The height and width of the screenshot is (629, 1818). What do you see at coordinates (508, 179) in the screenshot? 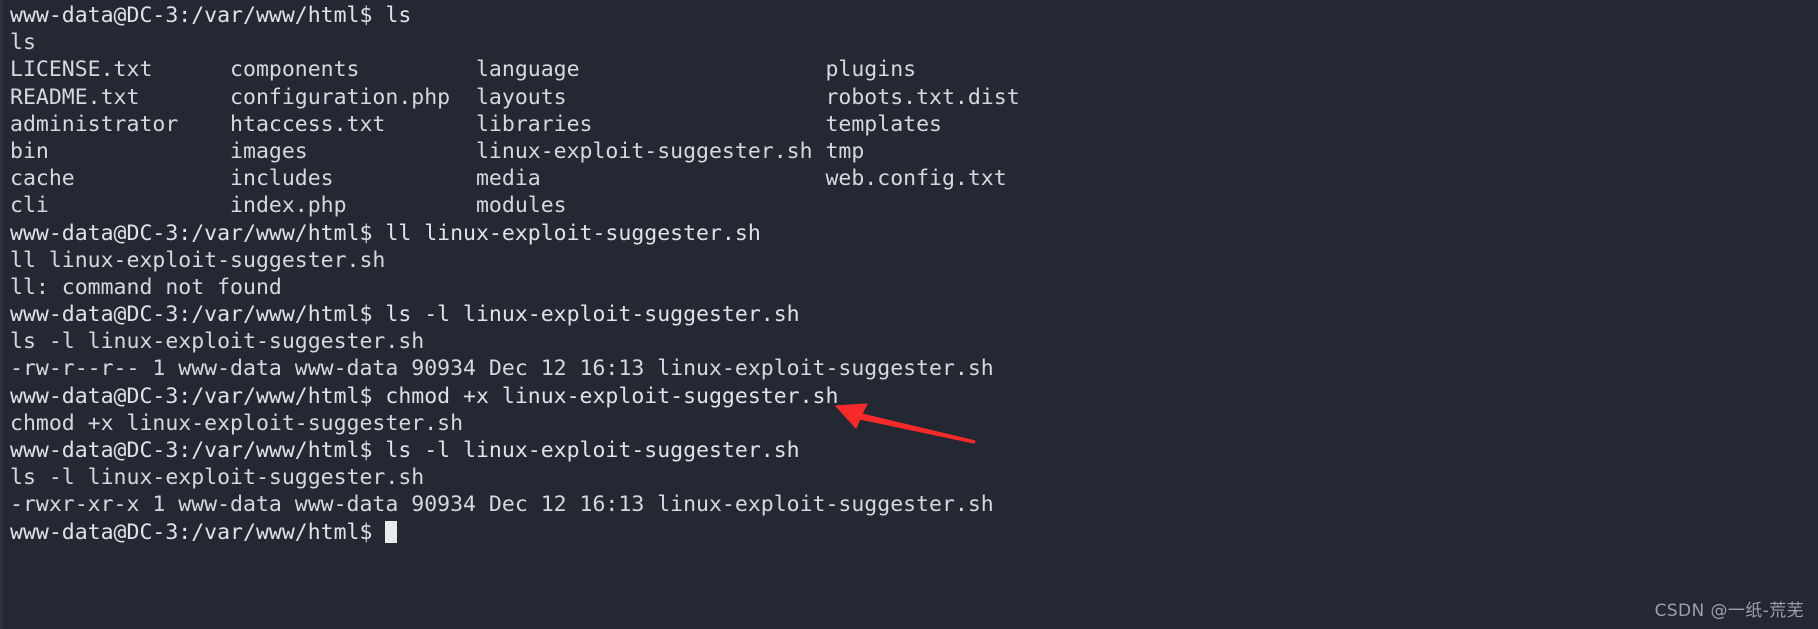
I see `terminal-line: cache includes media web.config.txt` at bounding box center [508, 179].